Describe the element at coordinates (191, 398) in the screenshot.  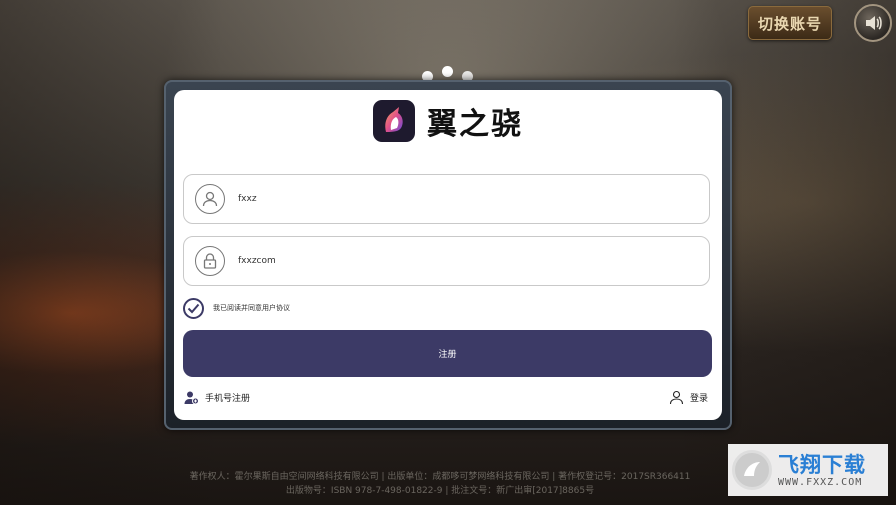
I see `user-add-icon` at that location.